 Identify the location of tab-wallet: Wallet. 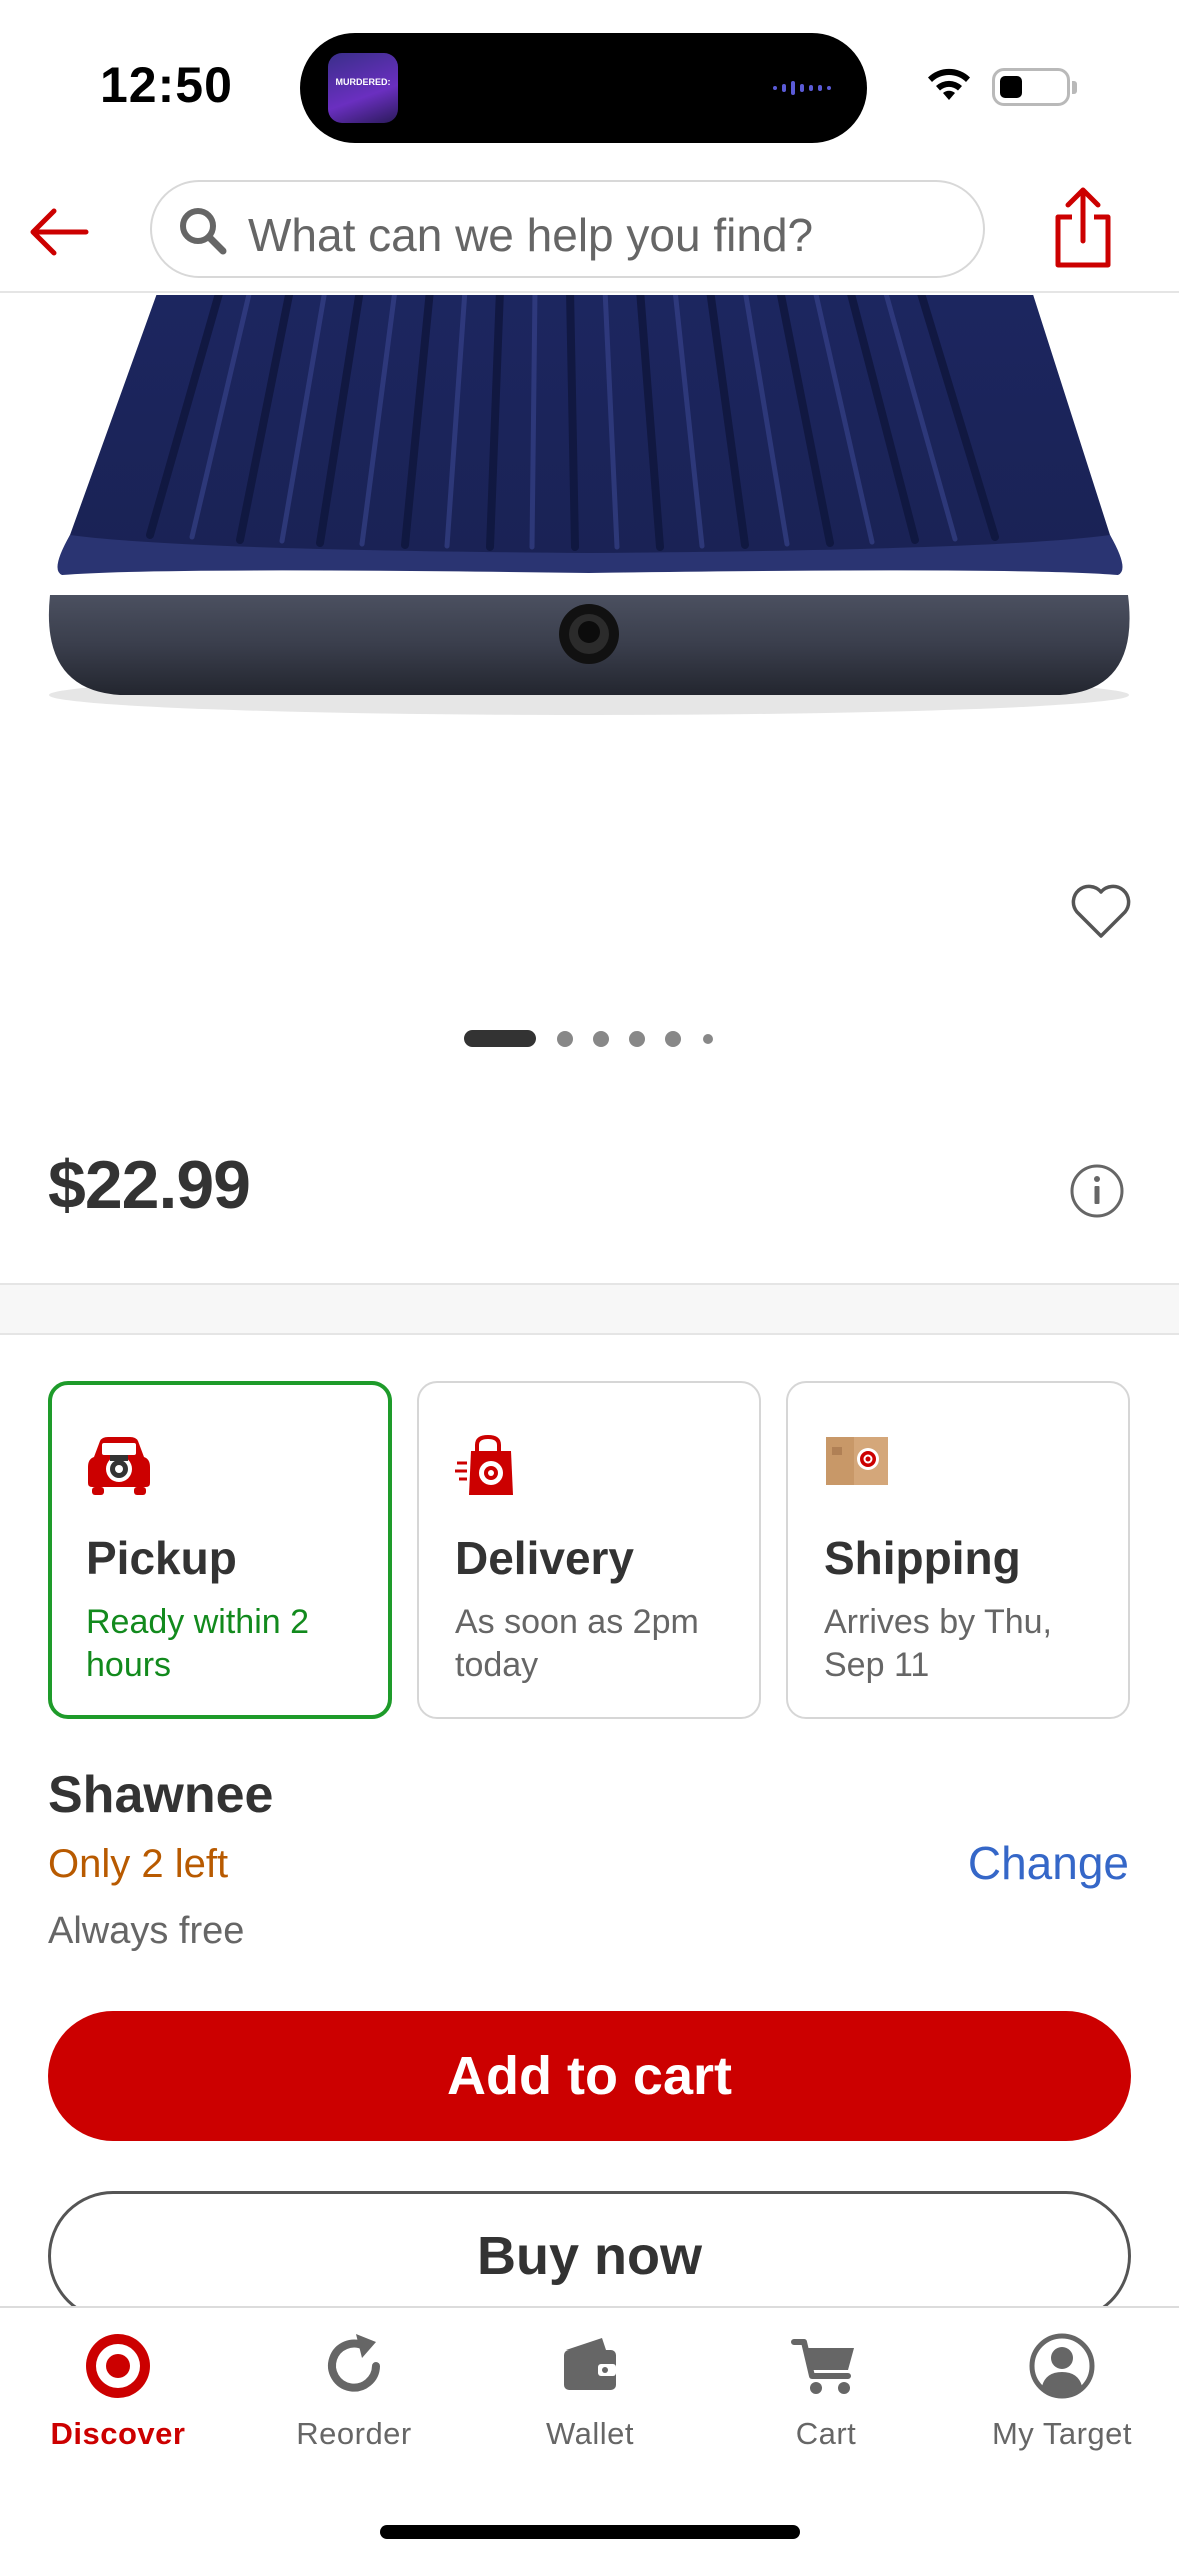
(590, 2383).